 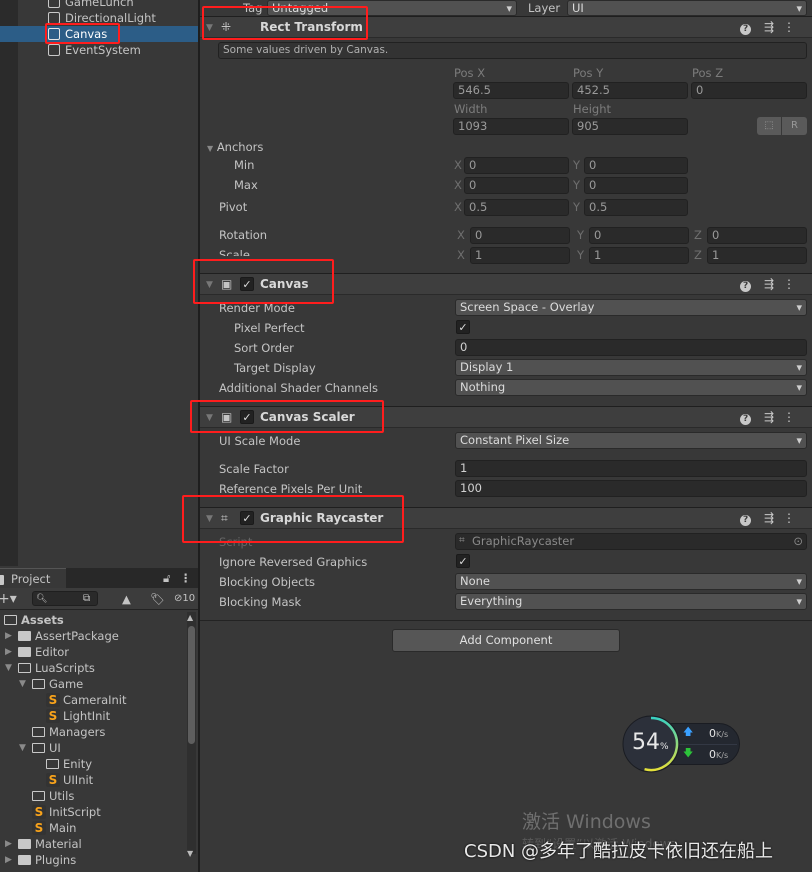 What do you see at coordinates (65, 598) in the screenshot?
I see `search-input: 🔍︎ ⧉` at bounding box center [65, 598].